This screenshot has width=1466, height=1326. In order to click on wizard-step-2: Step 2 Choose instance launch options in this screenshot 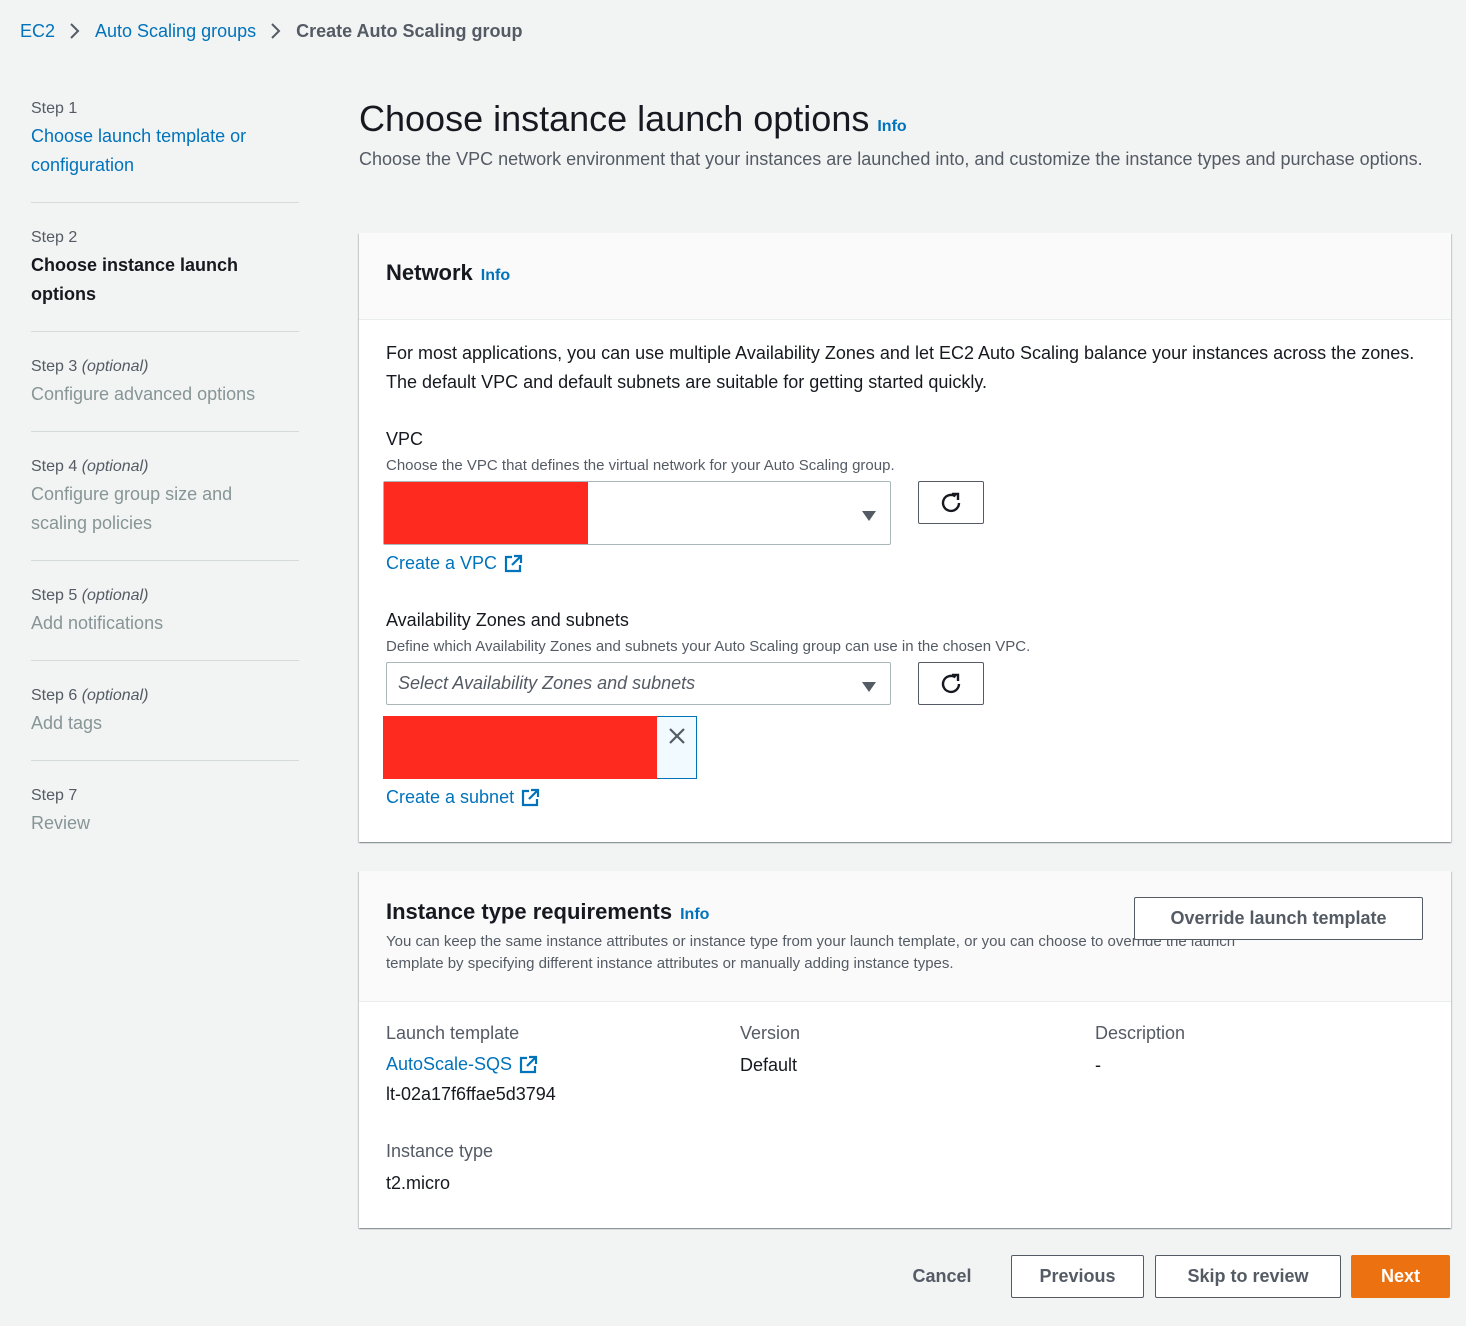, I will do `click(165, 278)`.